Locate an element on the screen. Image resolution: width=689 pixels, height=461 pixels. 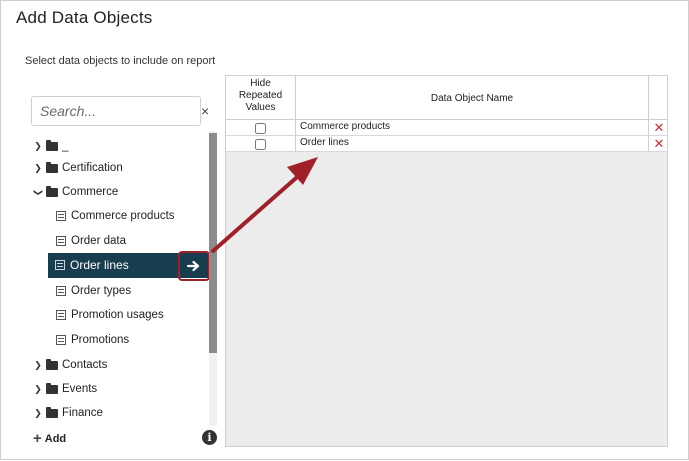
tree-item-label: Finance is located at coordinates (82, 413).